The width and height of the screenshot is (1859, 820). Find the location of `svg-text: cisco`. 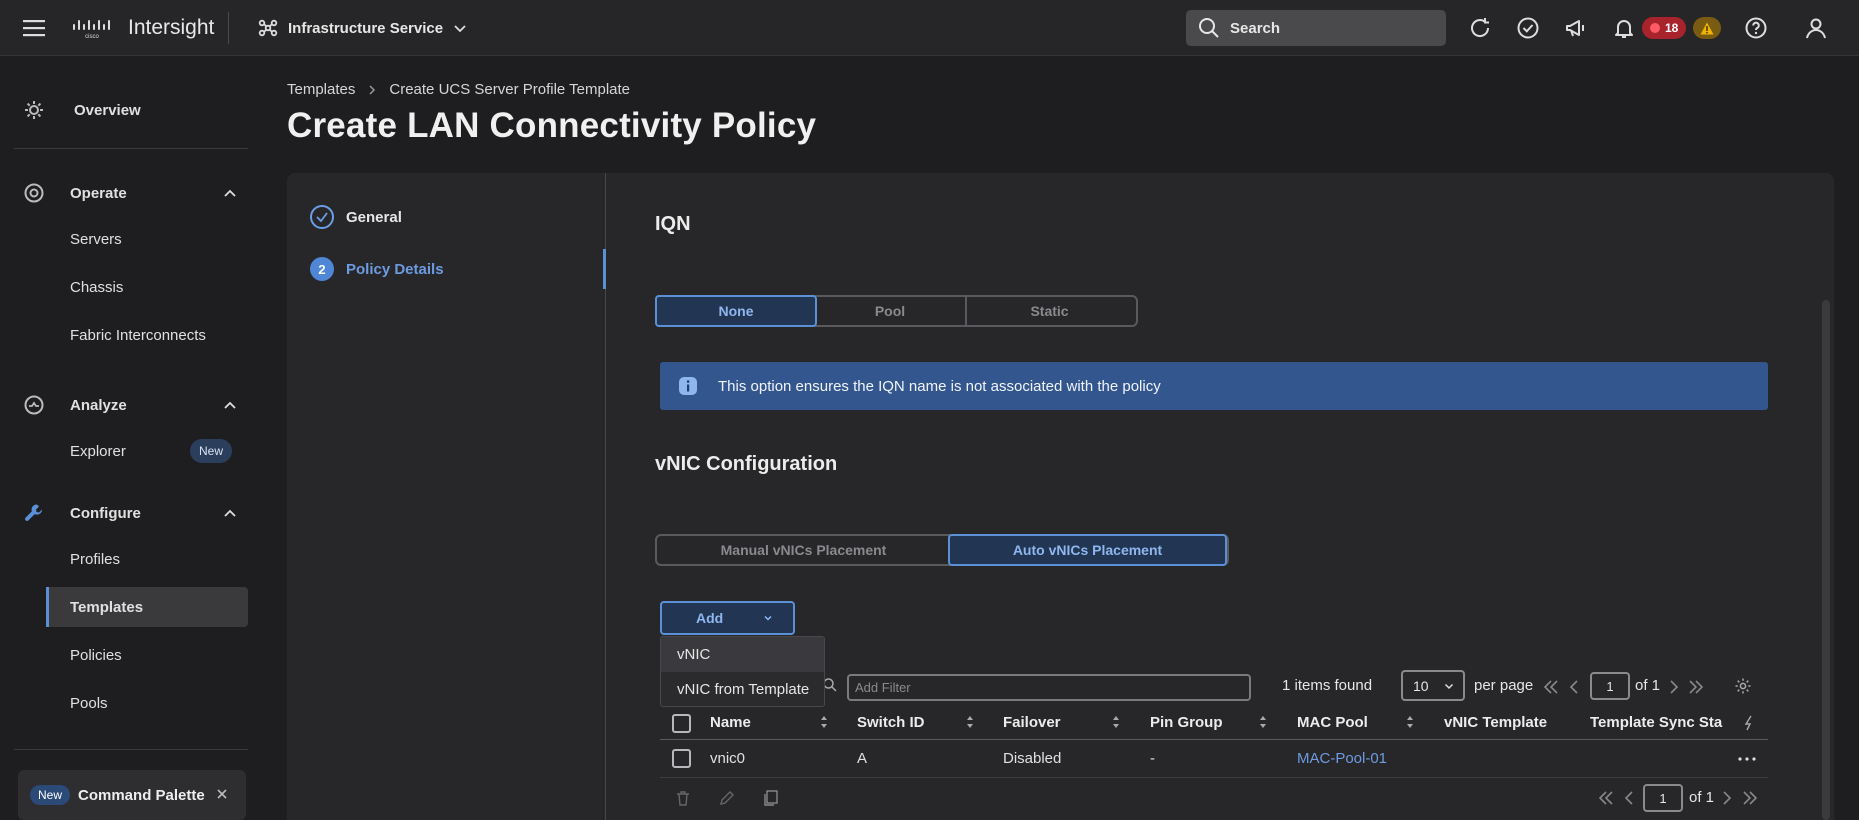

svg-text: cisco is located at coordinates (92, 37).